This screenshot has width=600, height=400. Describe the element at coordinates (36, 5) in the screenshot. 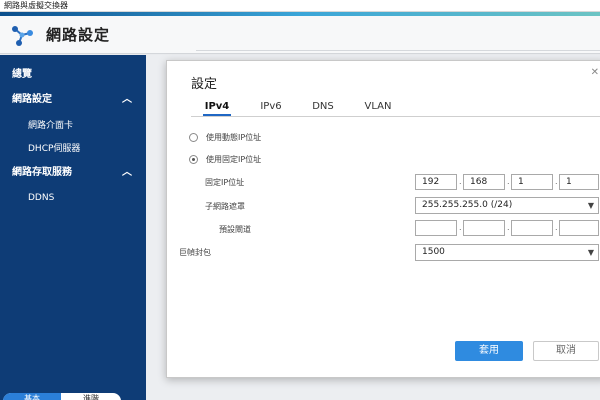

I see `window-title: 網路與虛擬交換器` at that location.